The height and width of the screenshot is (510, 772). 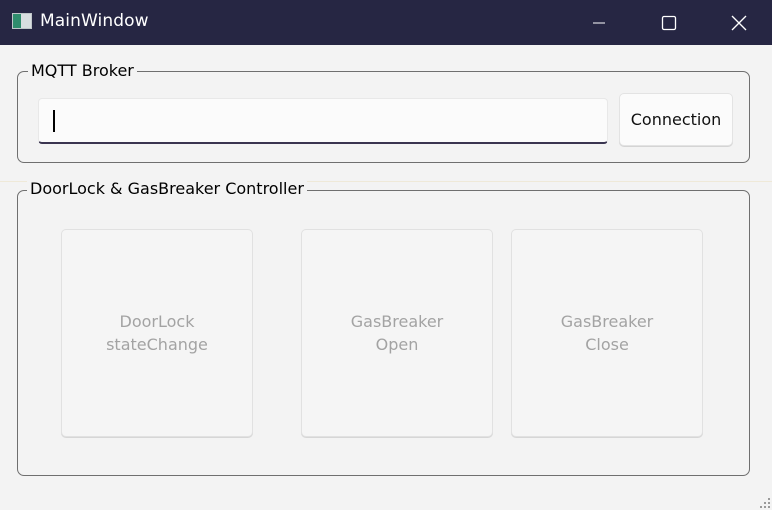 I want to click on title-bar: MainWindow, so click(x=386, y=22).